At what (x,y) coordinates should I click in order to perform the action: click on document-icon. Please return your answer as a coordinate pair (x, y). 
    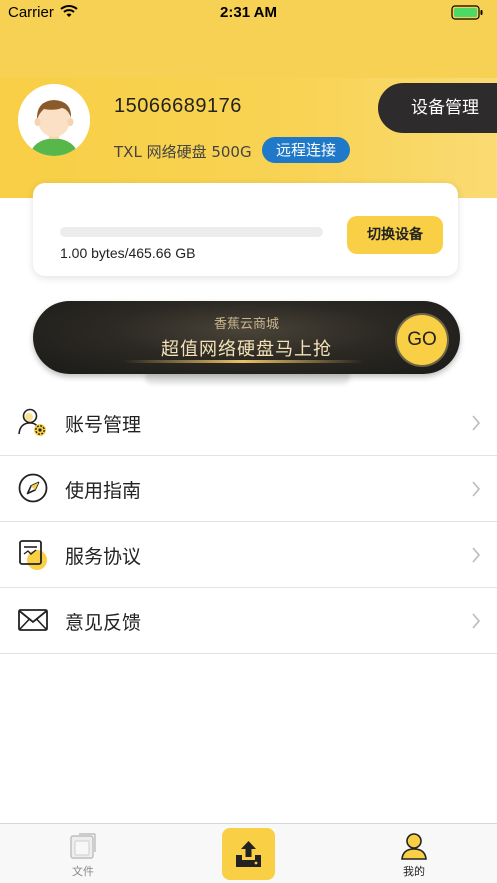
    Looking at the image, I should click on (33, 555).